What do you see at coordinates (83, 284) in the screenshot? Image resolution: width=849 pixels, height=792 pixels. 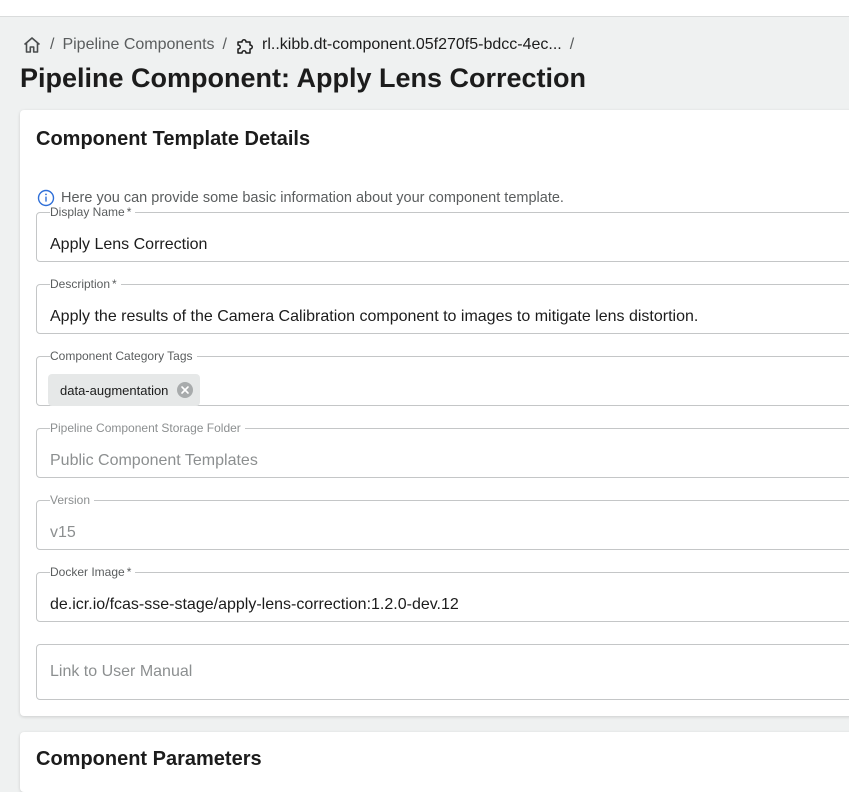 I see `description-label: Description *` at bounding box center [83, 284].